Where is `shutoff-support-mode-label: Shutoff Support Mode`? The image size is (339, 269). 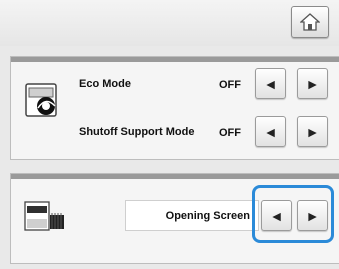
shutoff-support-mode-label: Shutoff Support Mode is located at coordinates (137, 132).